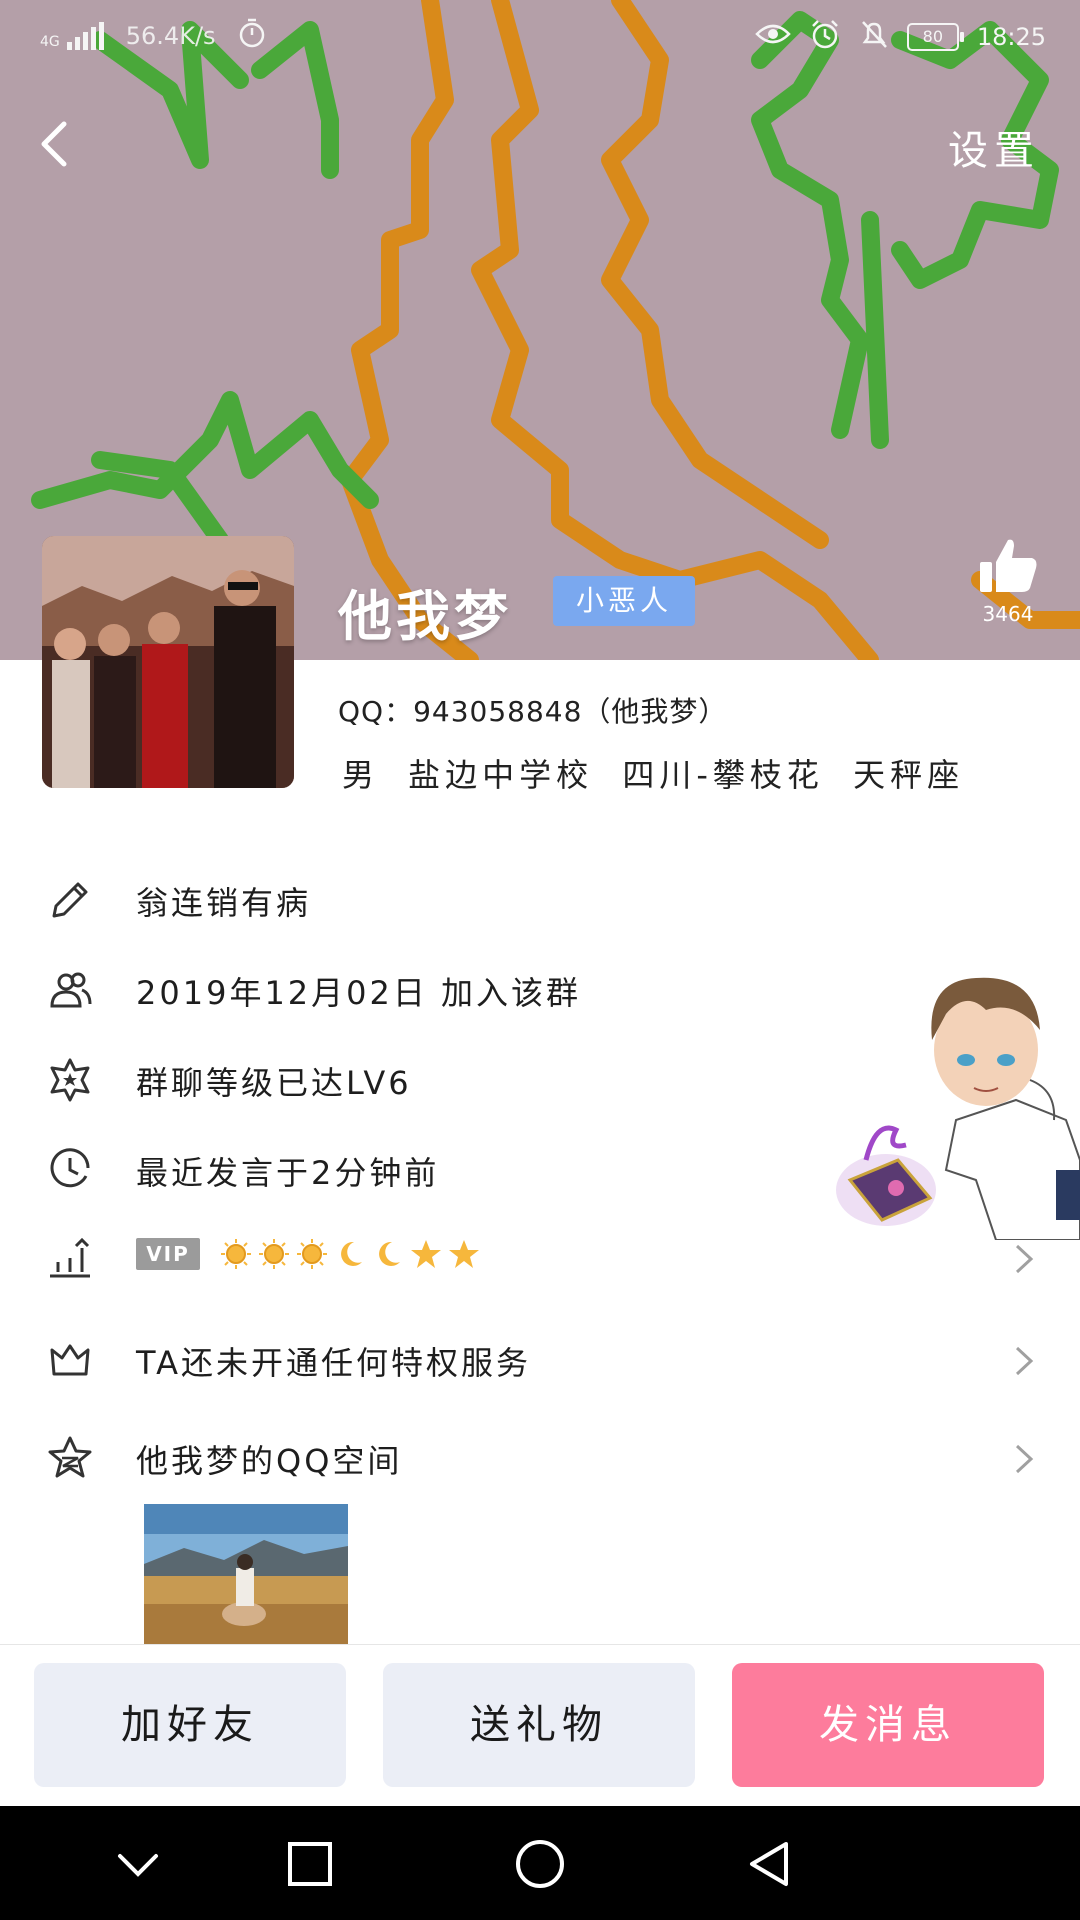  What do you see at coordinates (1008, 614) in the screenshot?
I see `like-count: 3464` at bounding box center [1008, 614].